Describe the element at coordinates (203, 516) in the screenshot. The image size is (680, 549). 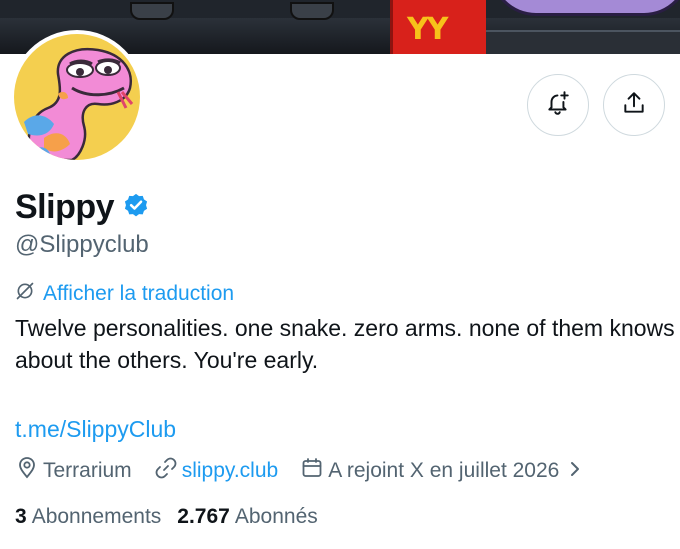
I see `followers-count: 2.767` at that location.